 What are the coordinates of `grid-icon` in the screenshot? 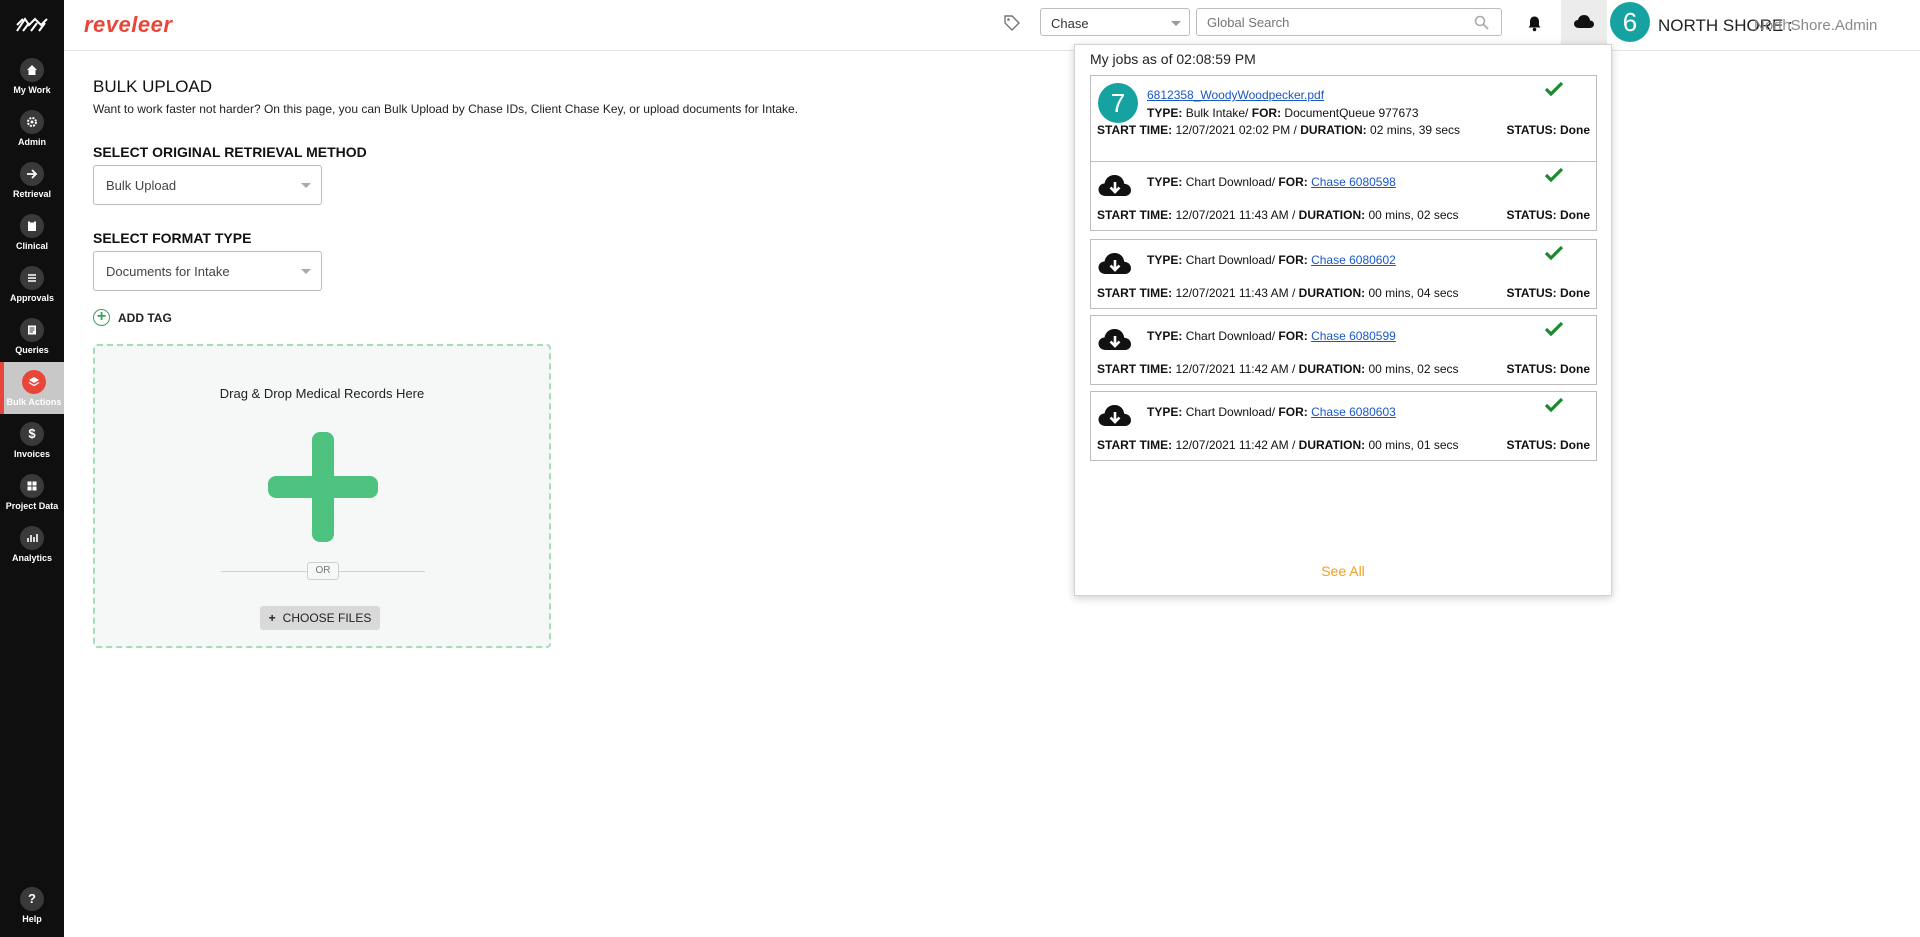 It's located at (32, 485).